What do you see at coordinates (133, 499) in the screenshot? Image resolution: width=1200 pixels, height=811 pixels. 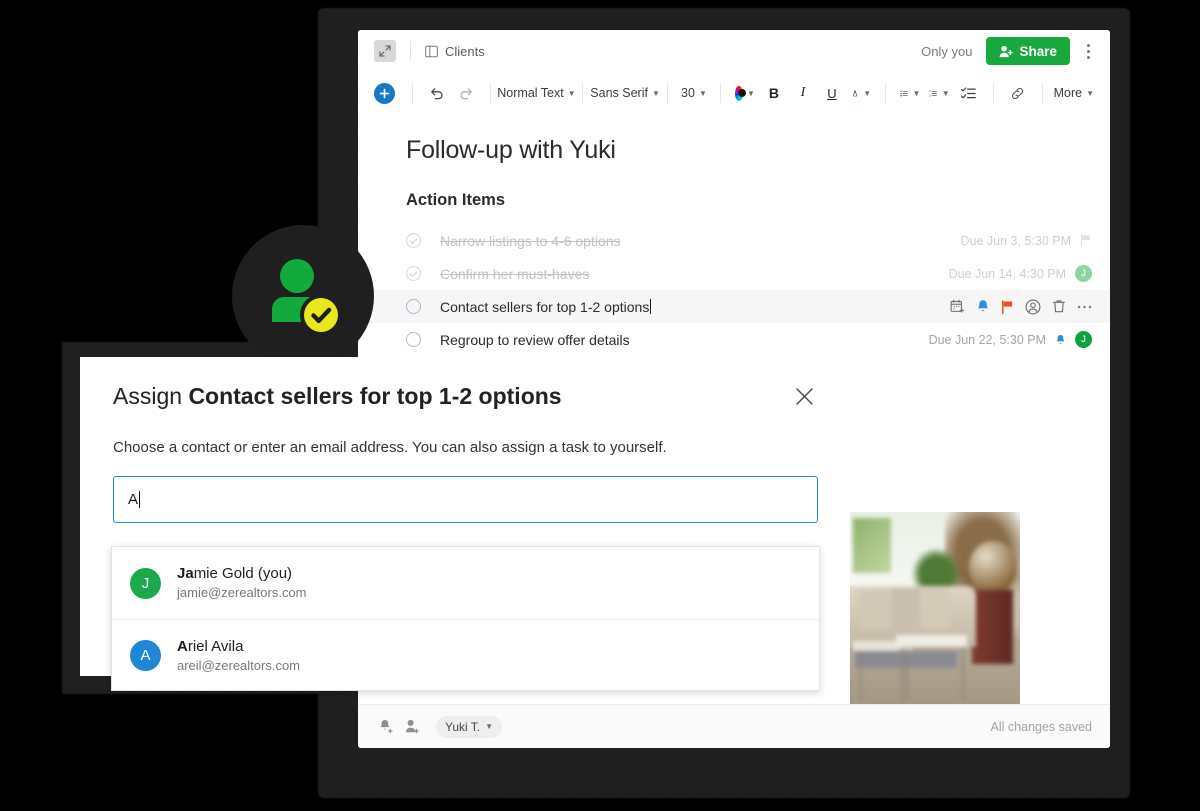 I see `contact-search-value: A` at bounding box center [133, 499].